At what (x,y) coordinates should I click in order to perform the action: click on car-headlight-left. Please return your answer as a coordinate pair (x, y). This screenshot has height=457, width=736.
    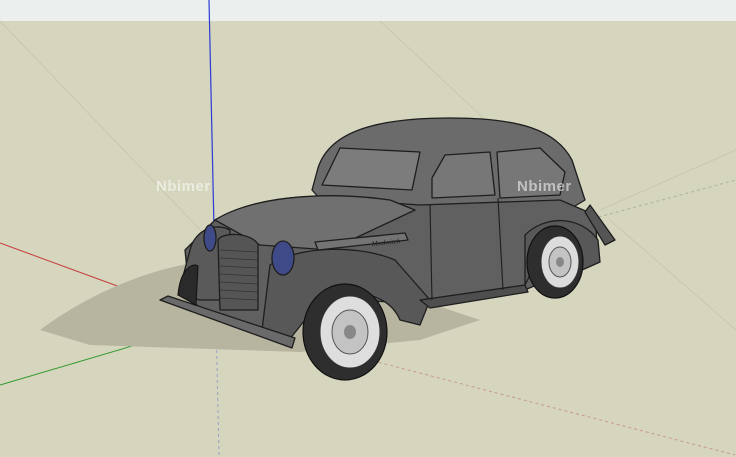
    Looking at the image, I should click on (210, 238).